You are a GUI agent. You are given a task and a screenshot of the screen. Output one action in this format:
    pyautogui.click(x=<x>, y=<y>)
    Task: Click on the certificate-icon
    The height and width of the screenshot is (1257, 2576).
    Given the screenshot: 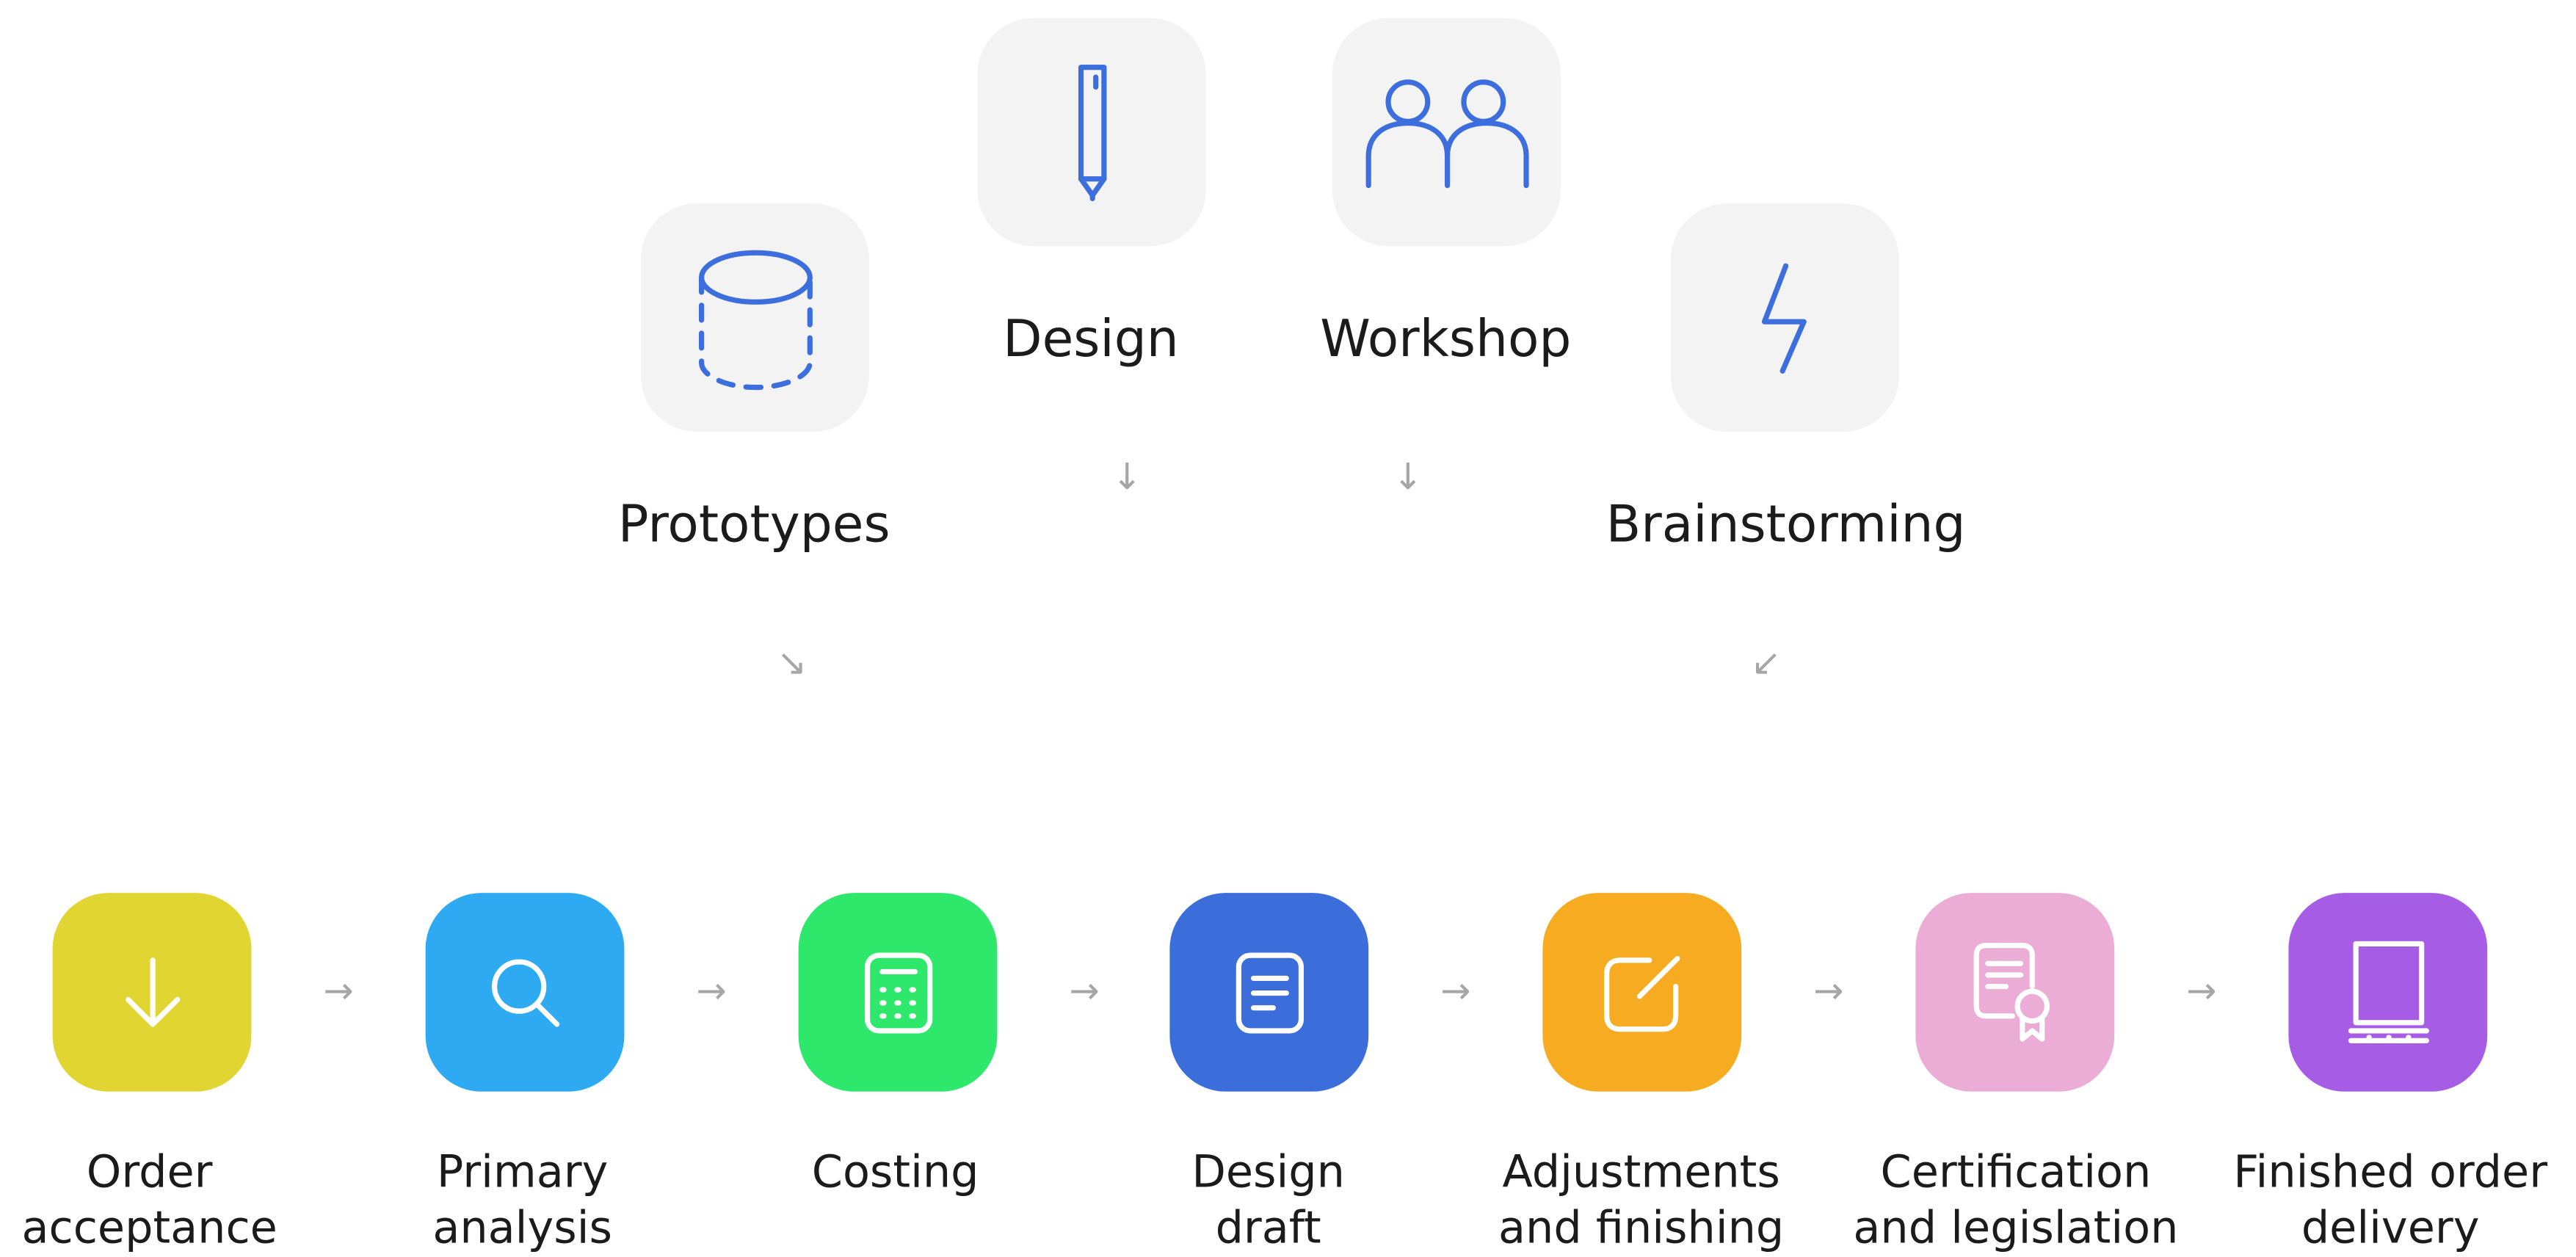 What is the action you would take?
    pyautogui.click(x=2011, y=992)
    